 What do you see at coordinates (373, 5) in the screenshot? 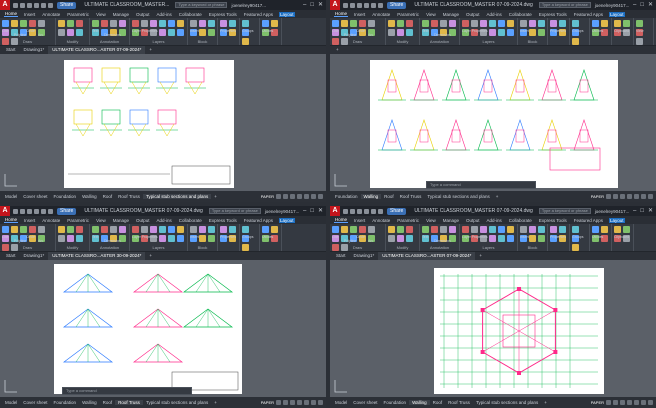
I see `redo-icon` at bounding box center [373, 5].